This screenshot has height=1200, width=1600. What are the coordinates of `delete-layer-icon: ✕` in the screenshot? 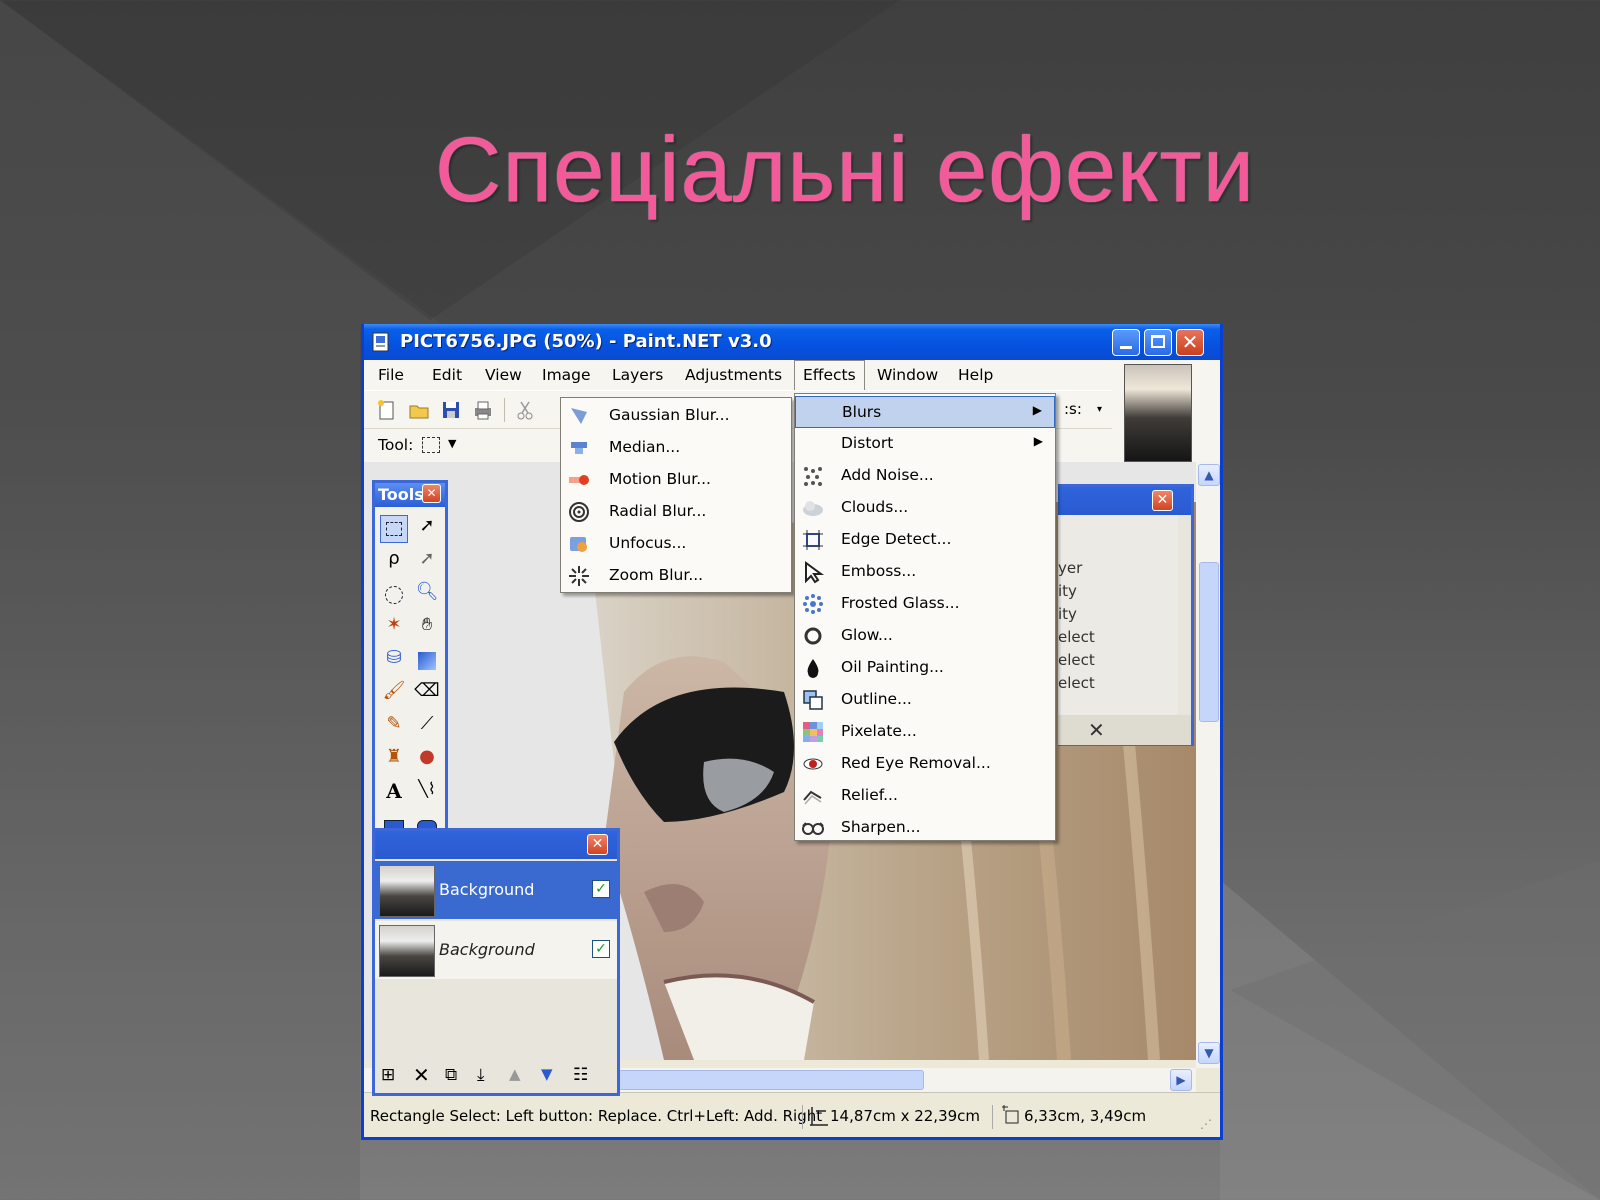 It's located at (421, 1075).